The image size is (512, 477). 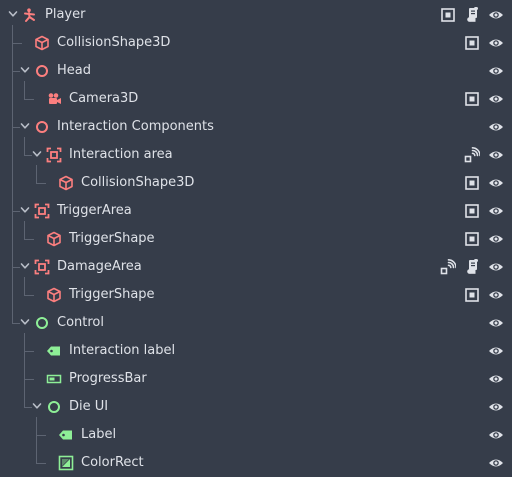 What do you see at coordinates (256, 323) in the screenshot?
I see `tree-row-control: Control` at bounding box center [256, 323].